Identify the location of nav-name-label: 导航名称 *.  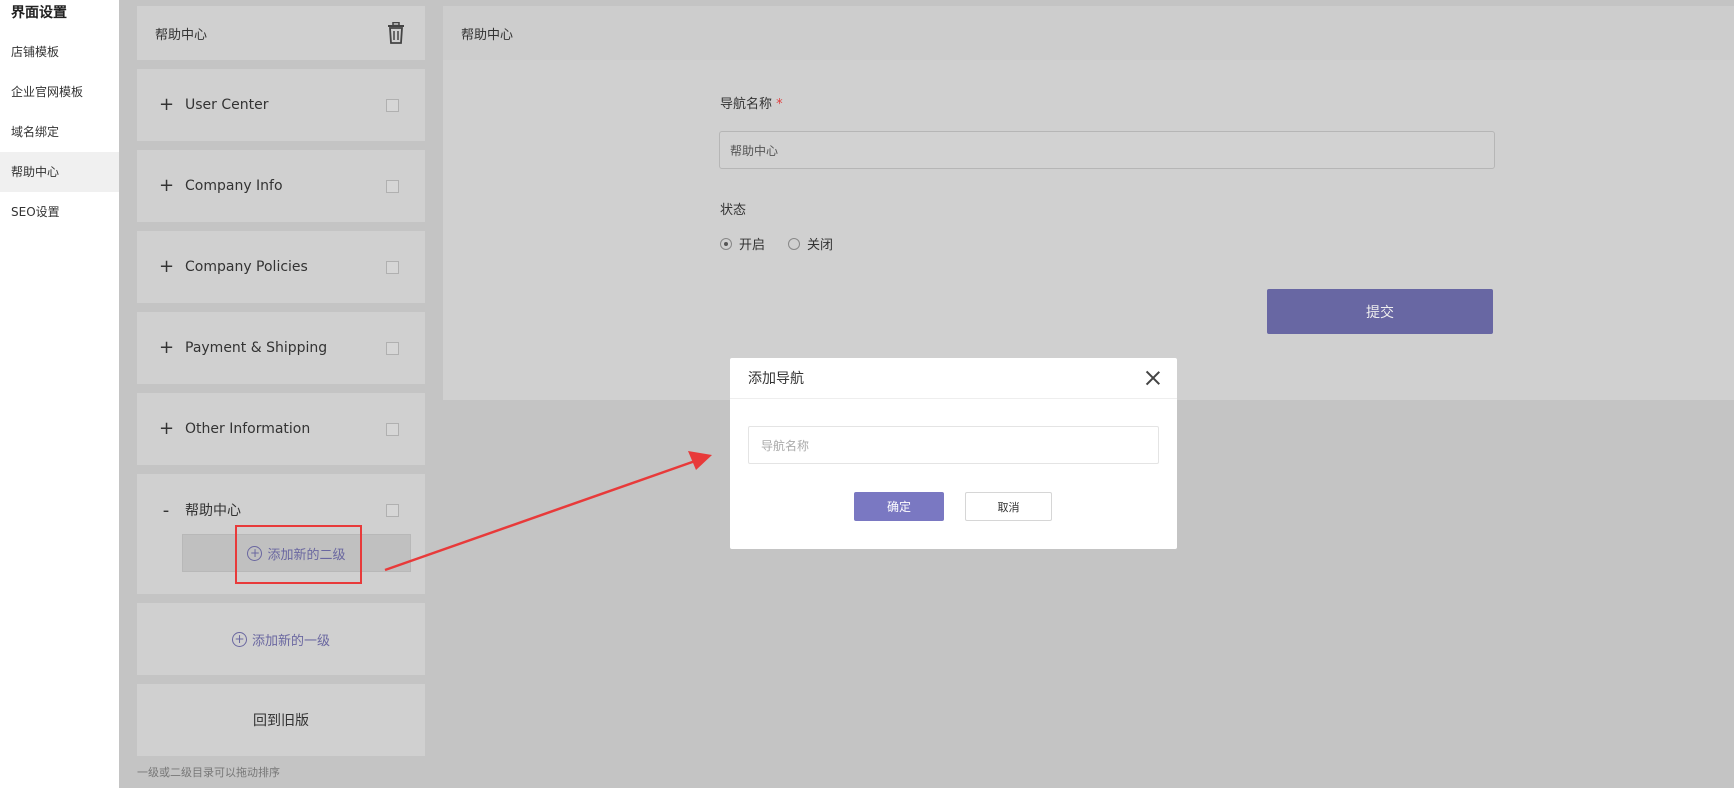
(751, 104).